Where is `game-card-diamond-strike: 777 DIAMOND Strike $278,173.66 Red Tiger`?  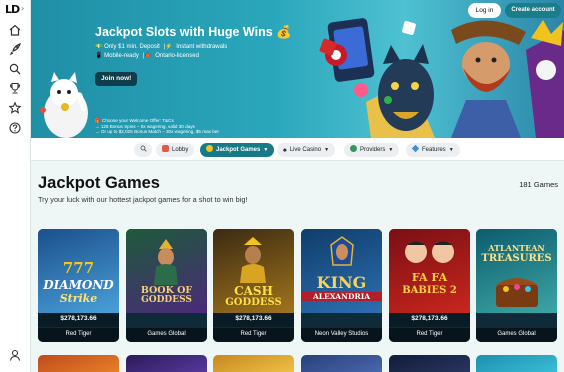
game-card-diamond-strike: 777 DIAMOND Strike $278,173.66 Red Tiger is located at coordinates (78, 285).